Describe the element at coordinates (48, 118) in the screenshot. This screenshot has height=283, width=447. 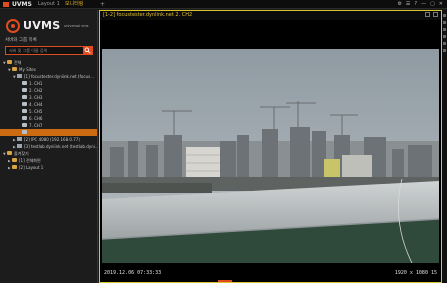
I see `tree-node: 6. CH6` at that location.